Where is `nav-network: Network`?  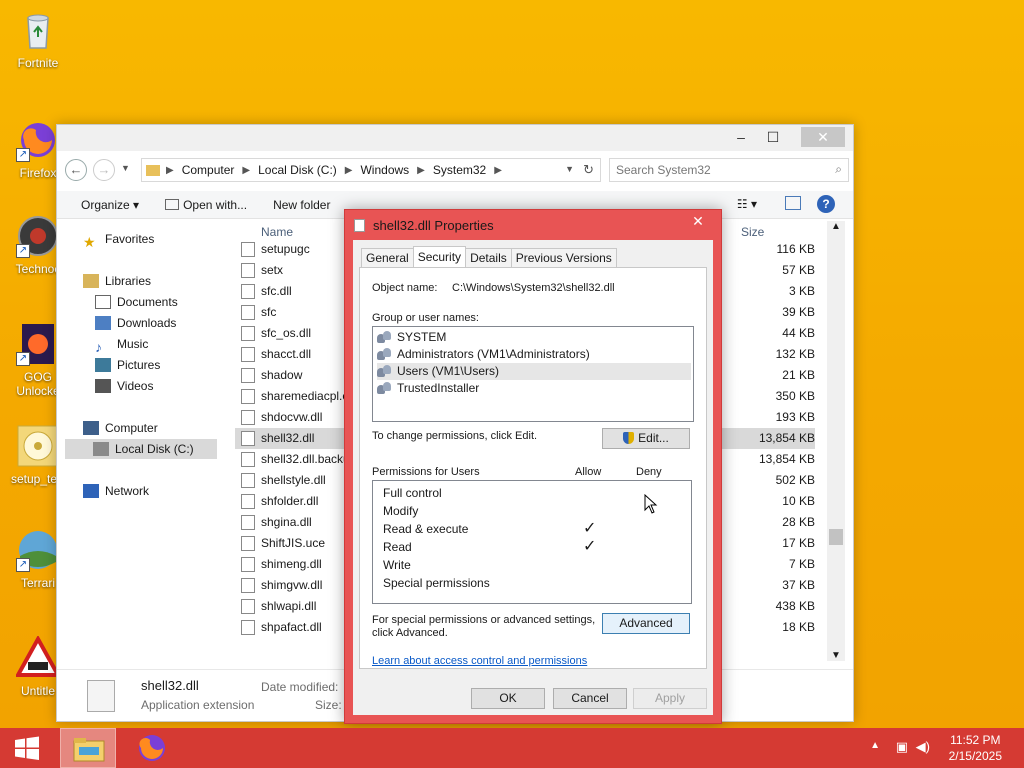 nav-network: Network is located at coordinates (116, 491).